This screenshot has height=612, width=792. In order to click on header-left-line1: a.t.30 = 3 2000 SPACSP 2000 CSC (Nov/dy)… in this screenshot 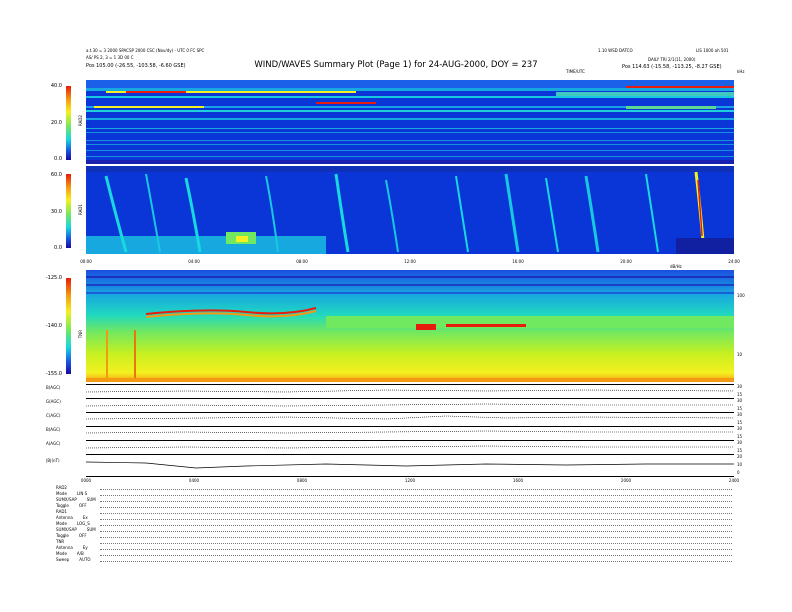, I will do `click(145, 50)`.